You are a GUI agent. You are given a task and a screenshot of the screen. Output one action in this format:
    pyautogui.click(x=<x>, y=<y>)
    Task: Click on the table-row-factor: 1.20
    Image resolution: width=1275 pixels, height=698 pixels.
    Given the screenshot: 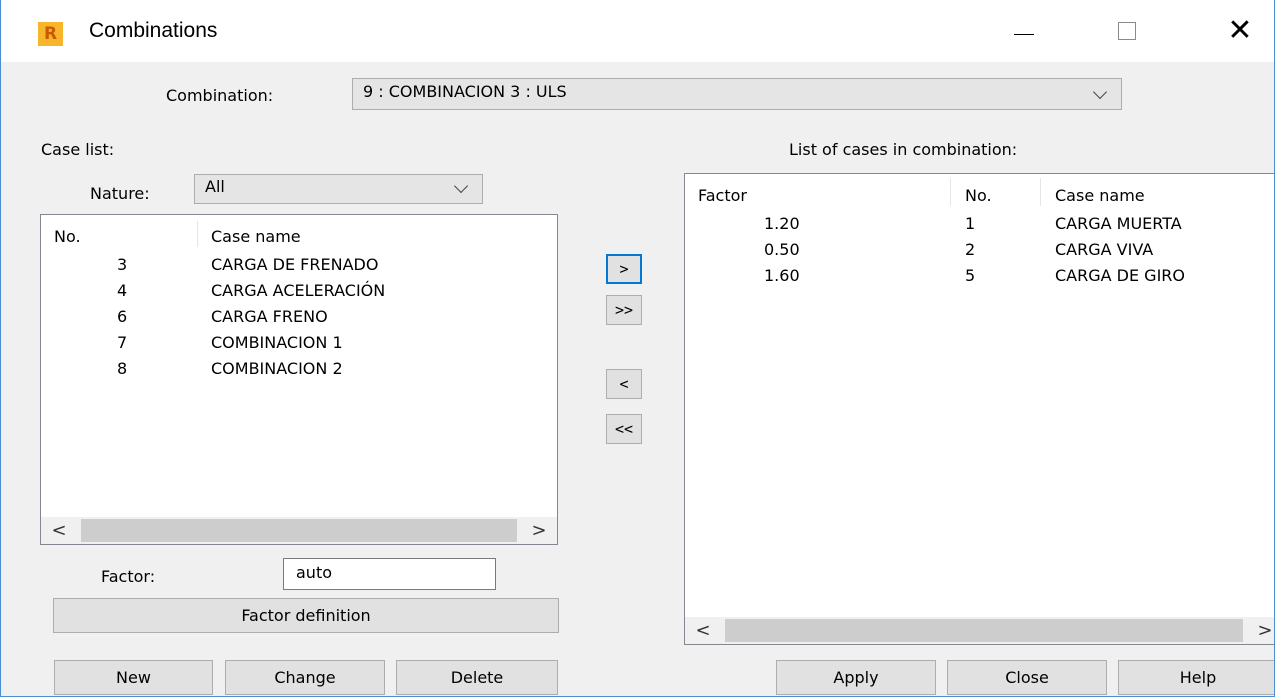 What is the action you would take?
    pyautogui.click(x=782, y=223)
    